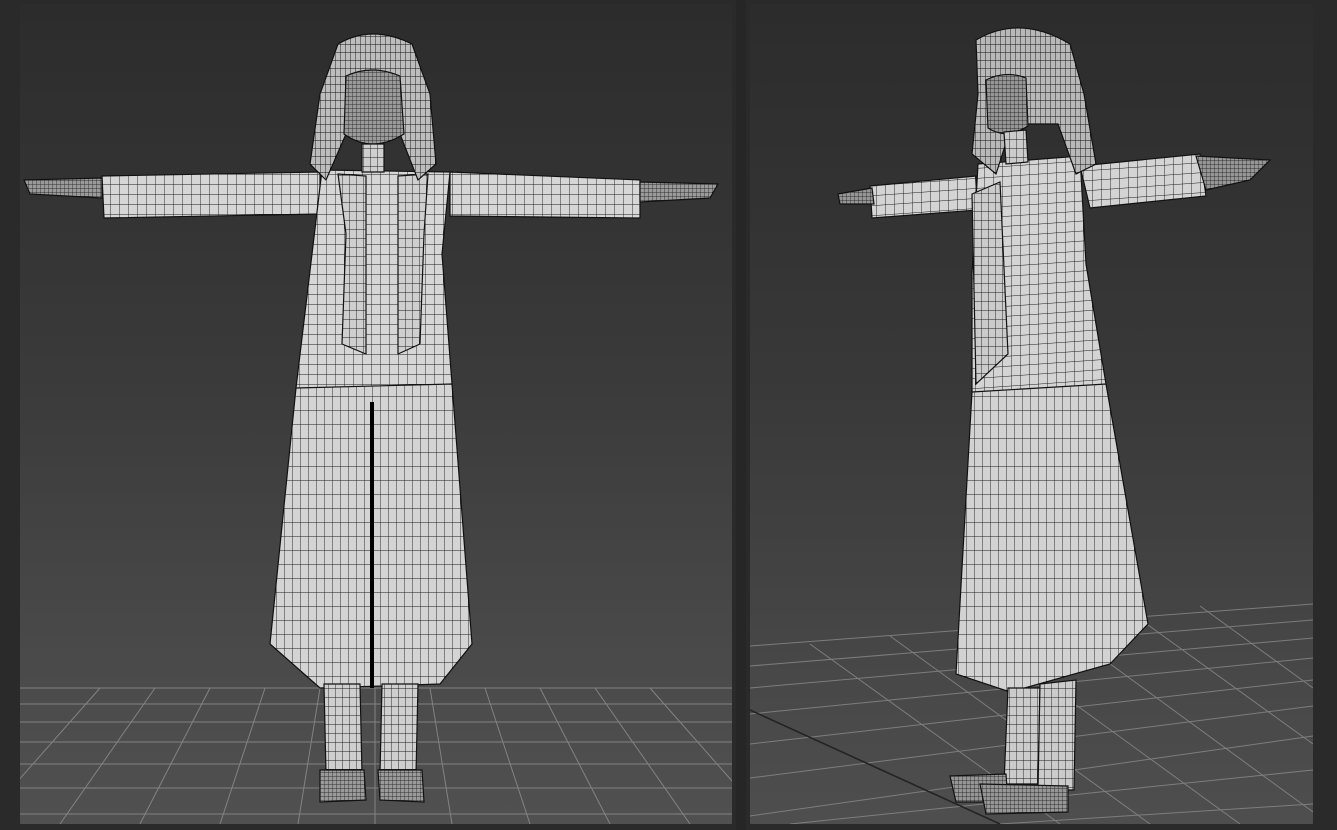 This screenshot has height=830, width=1337. I want to click on viewport-divider, so click(741, 415).